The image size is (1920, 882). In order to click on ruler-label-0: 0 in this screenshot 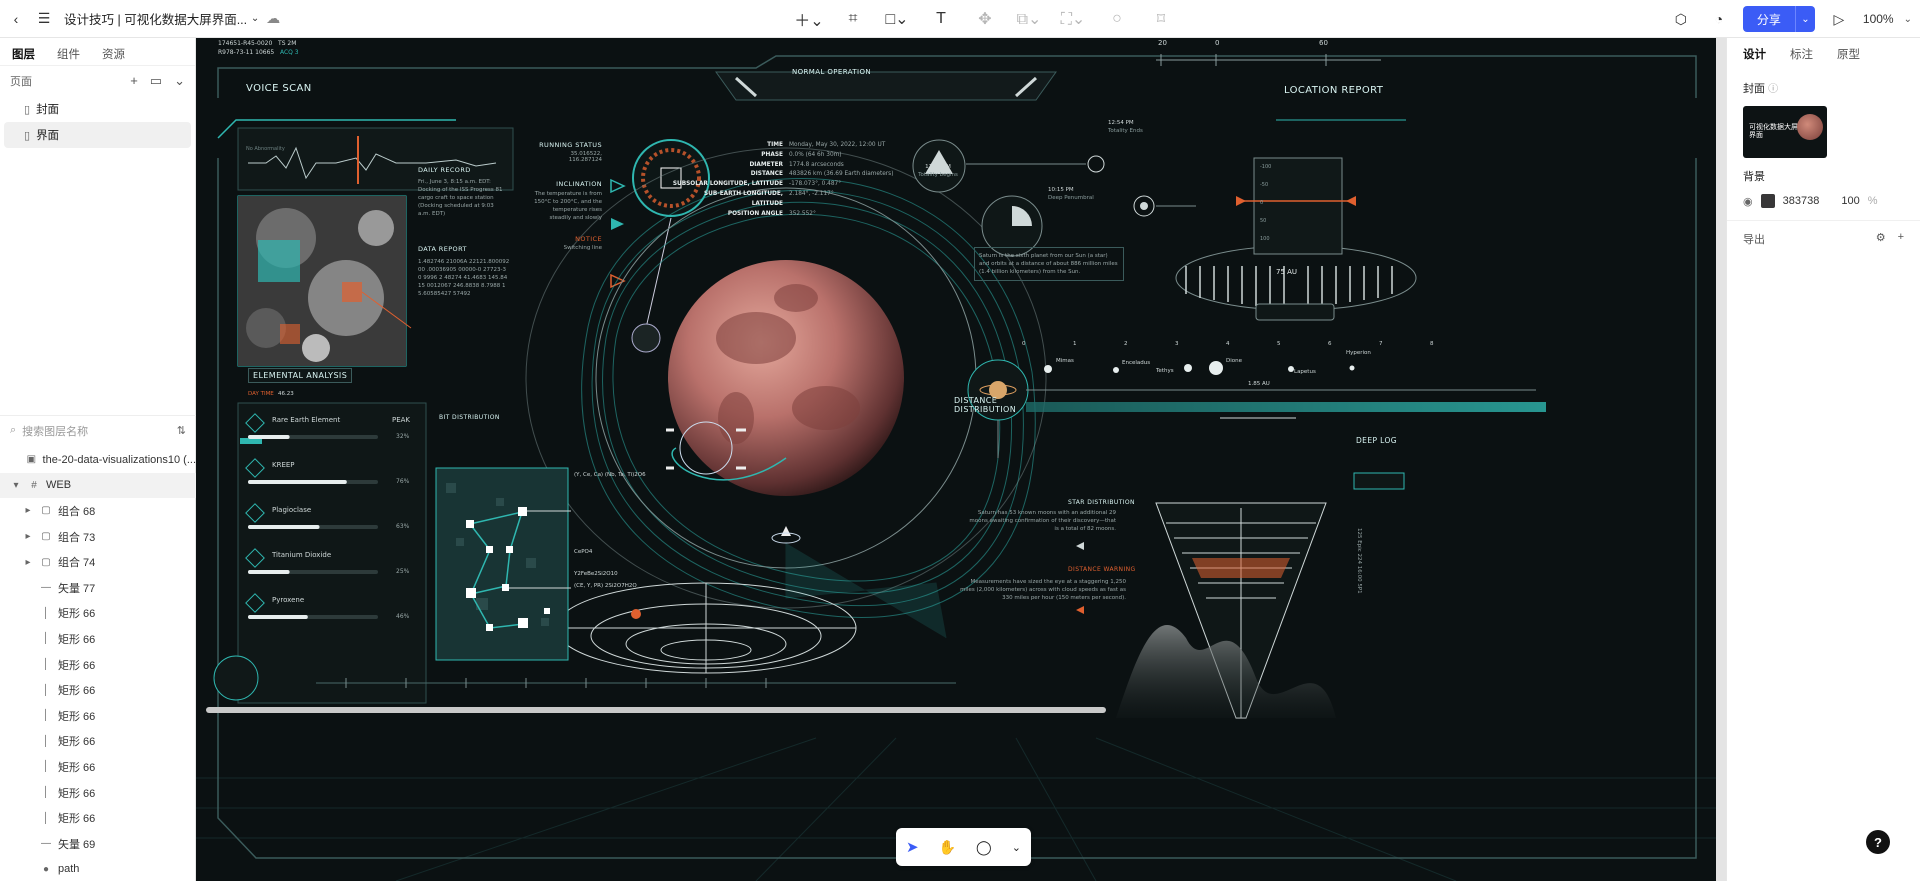, I will do `click(1217, 43)`.